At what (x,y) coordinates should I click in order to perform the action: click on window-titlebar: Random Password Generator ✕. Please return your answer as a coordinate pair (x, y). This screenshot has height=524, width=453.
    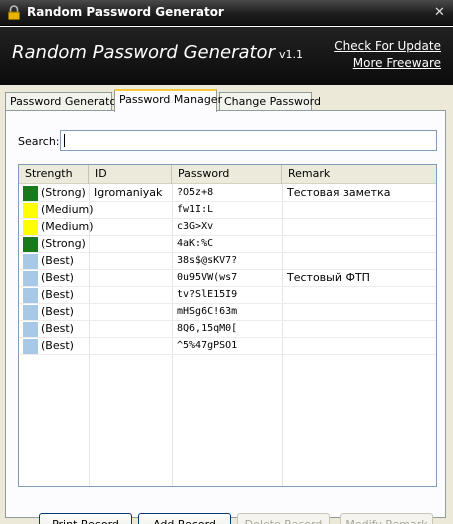
    Looking at the image, I should click on (226, 13).